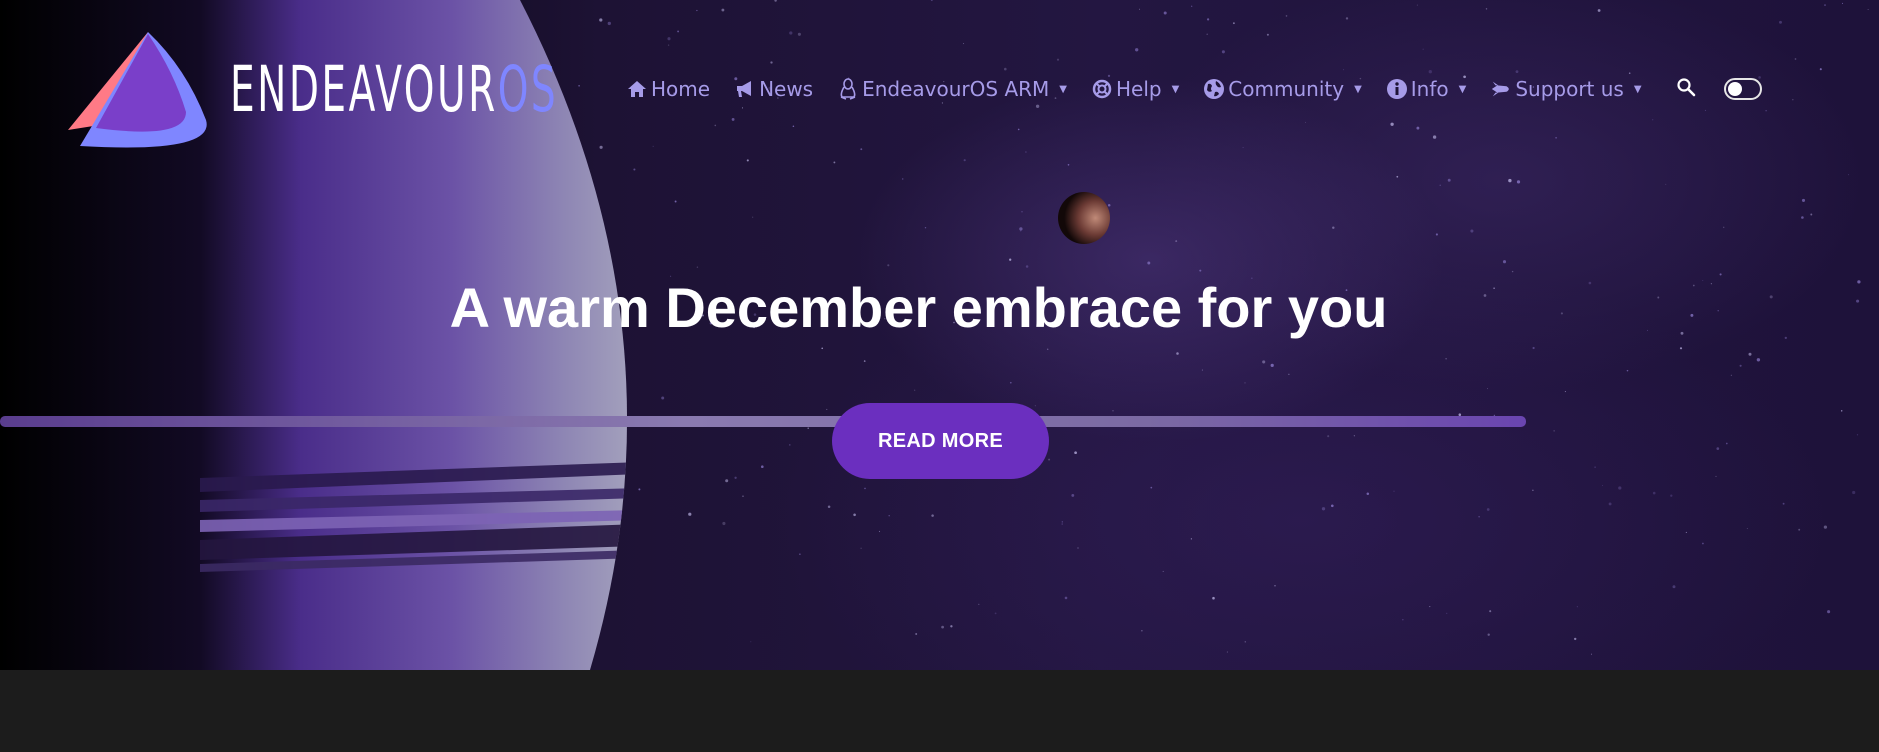 The width and height of the screenshot is (1879, 752). I want to click on nav-label-help: Help, so click(1138, 89).